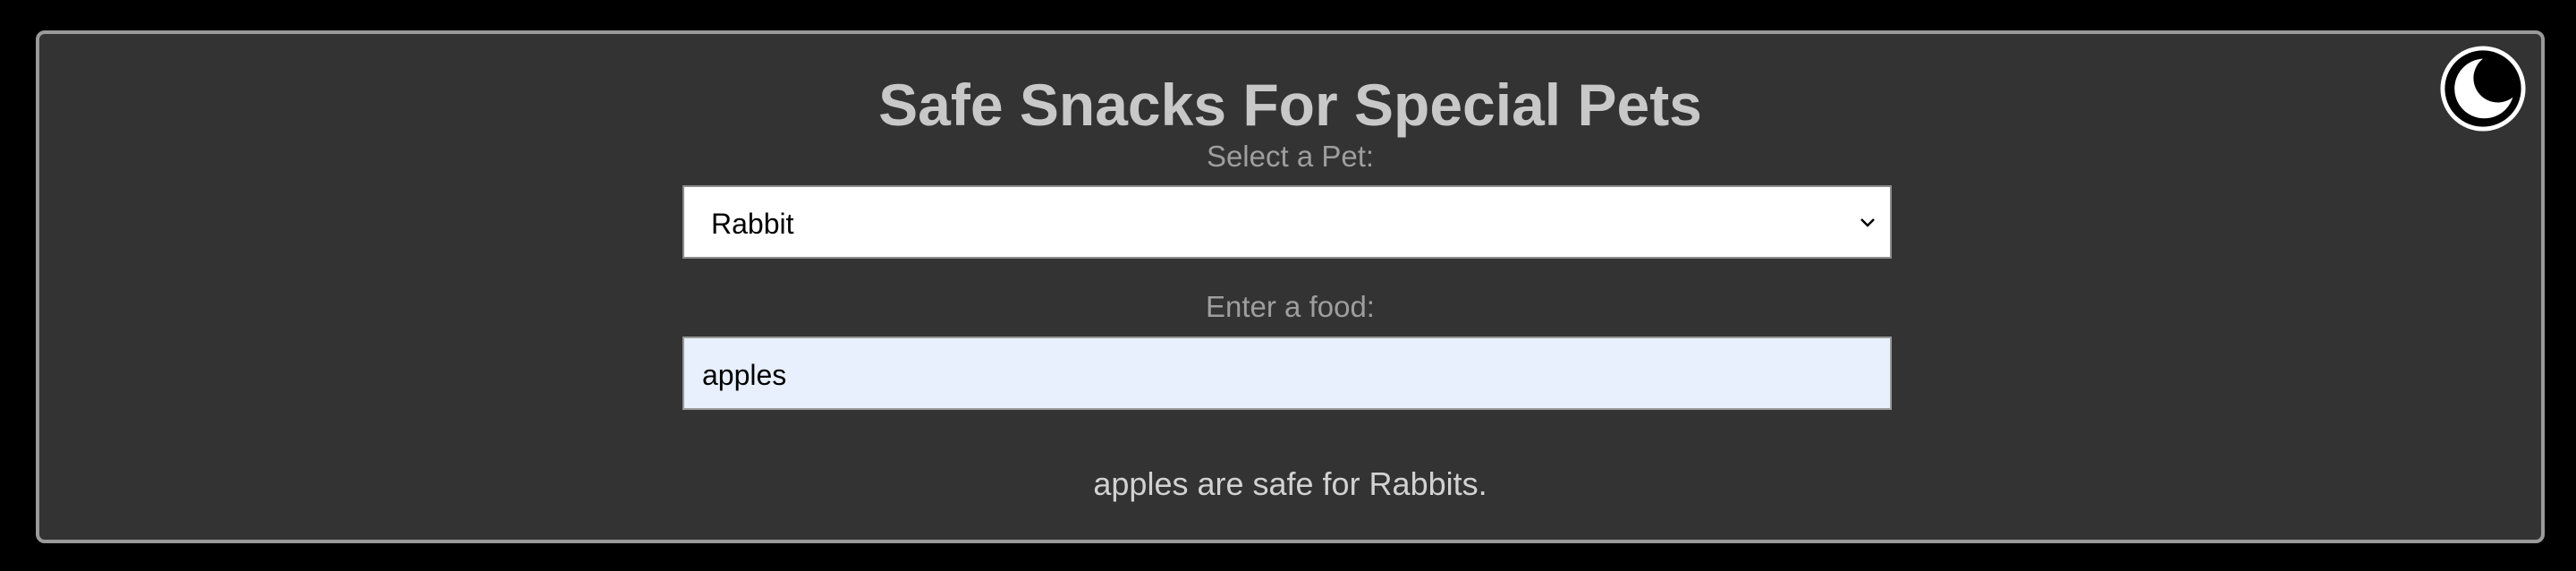  Describe the element at coordinates (1867, 222) in the screenshot. I see `chevron-down-icon` at that location.